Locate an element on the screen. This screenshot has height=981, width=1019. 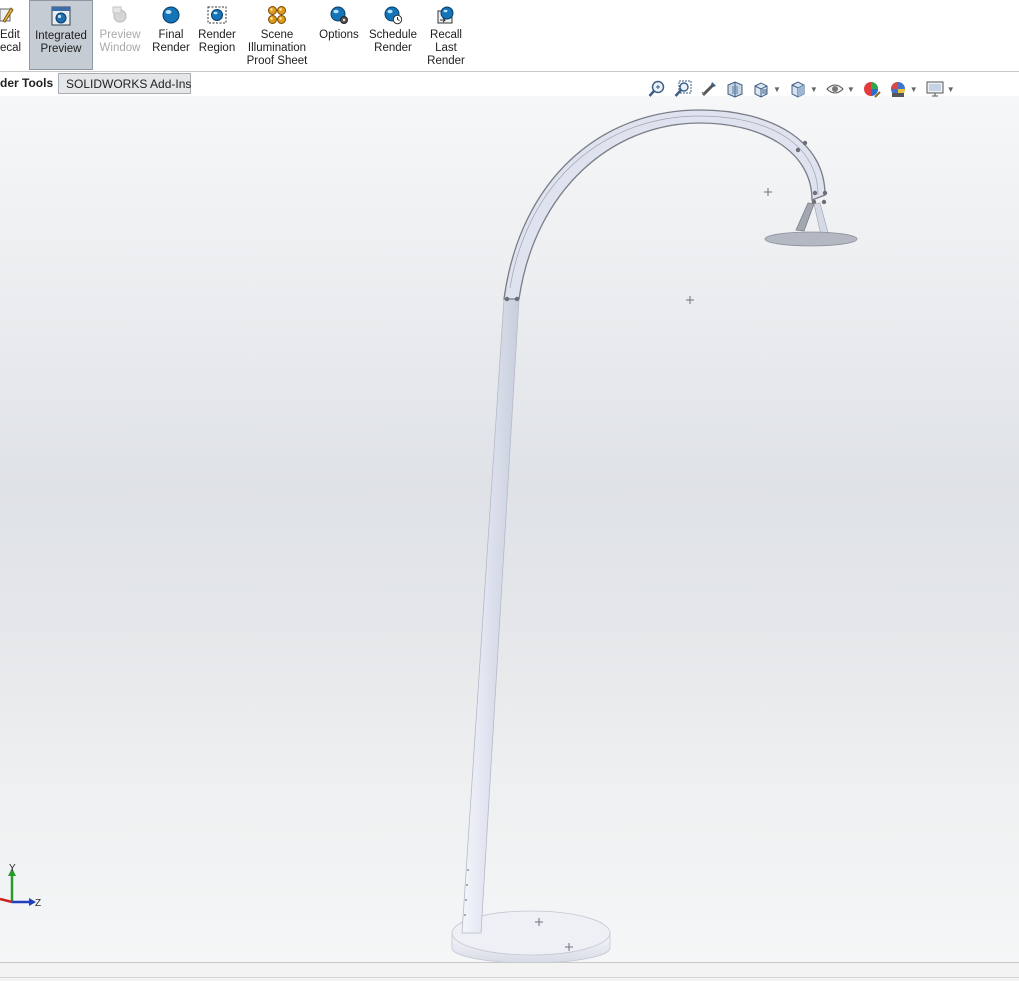
integrated-preview-icon is located at coordinates (61, 16).